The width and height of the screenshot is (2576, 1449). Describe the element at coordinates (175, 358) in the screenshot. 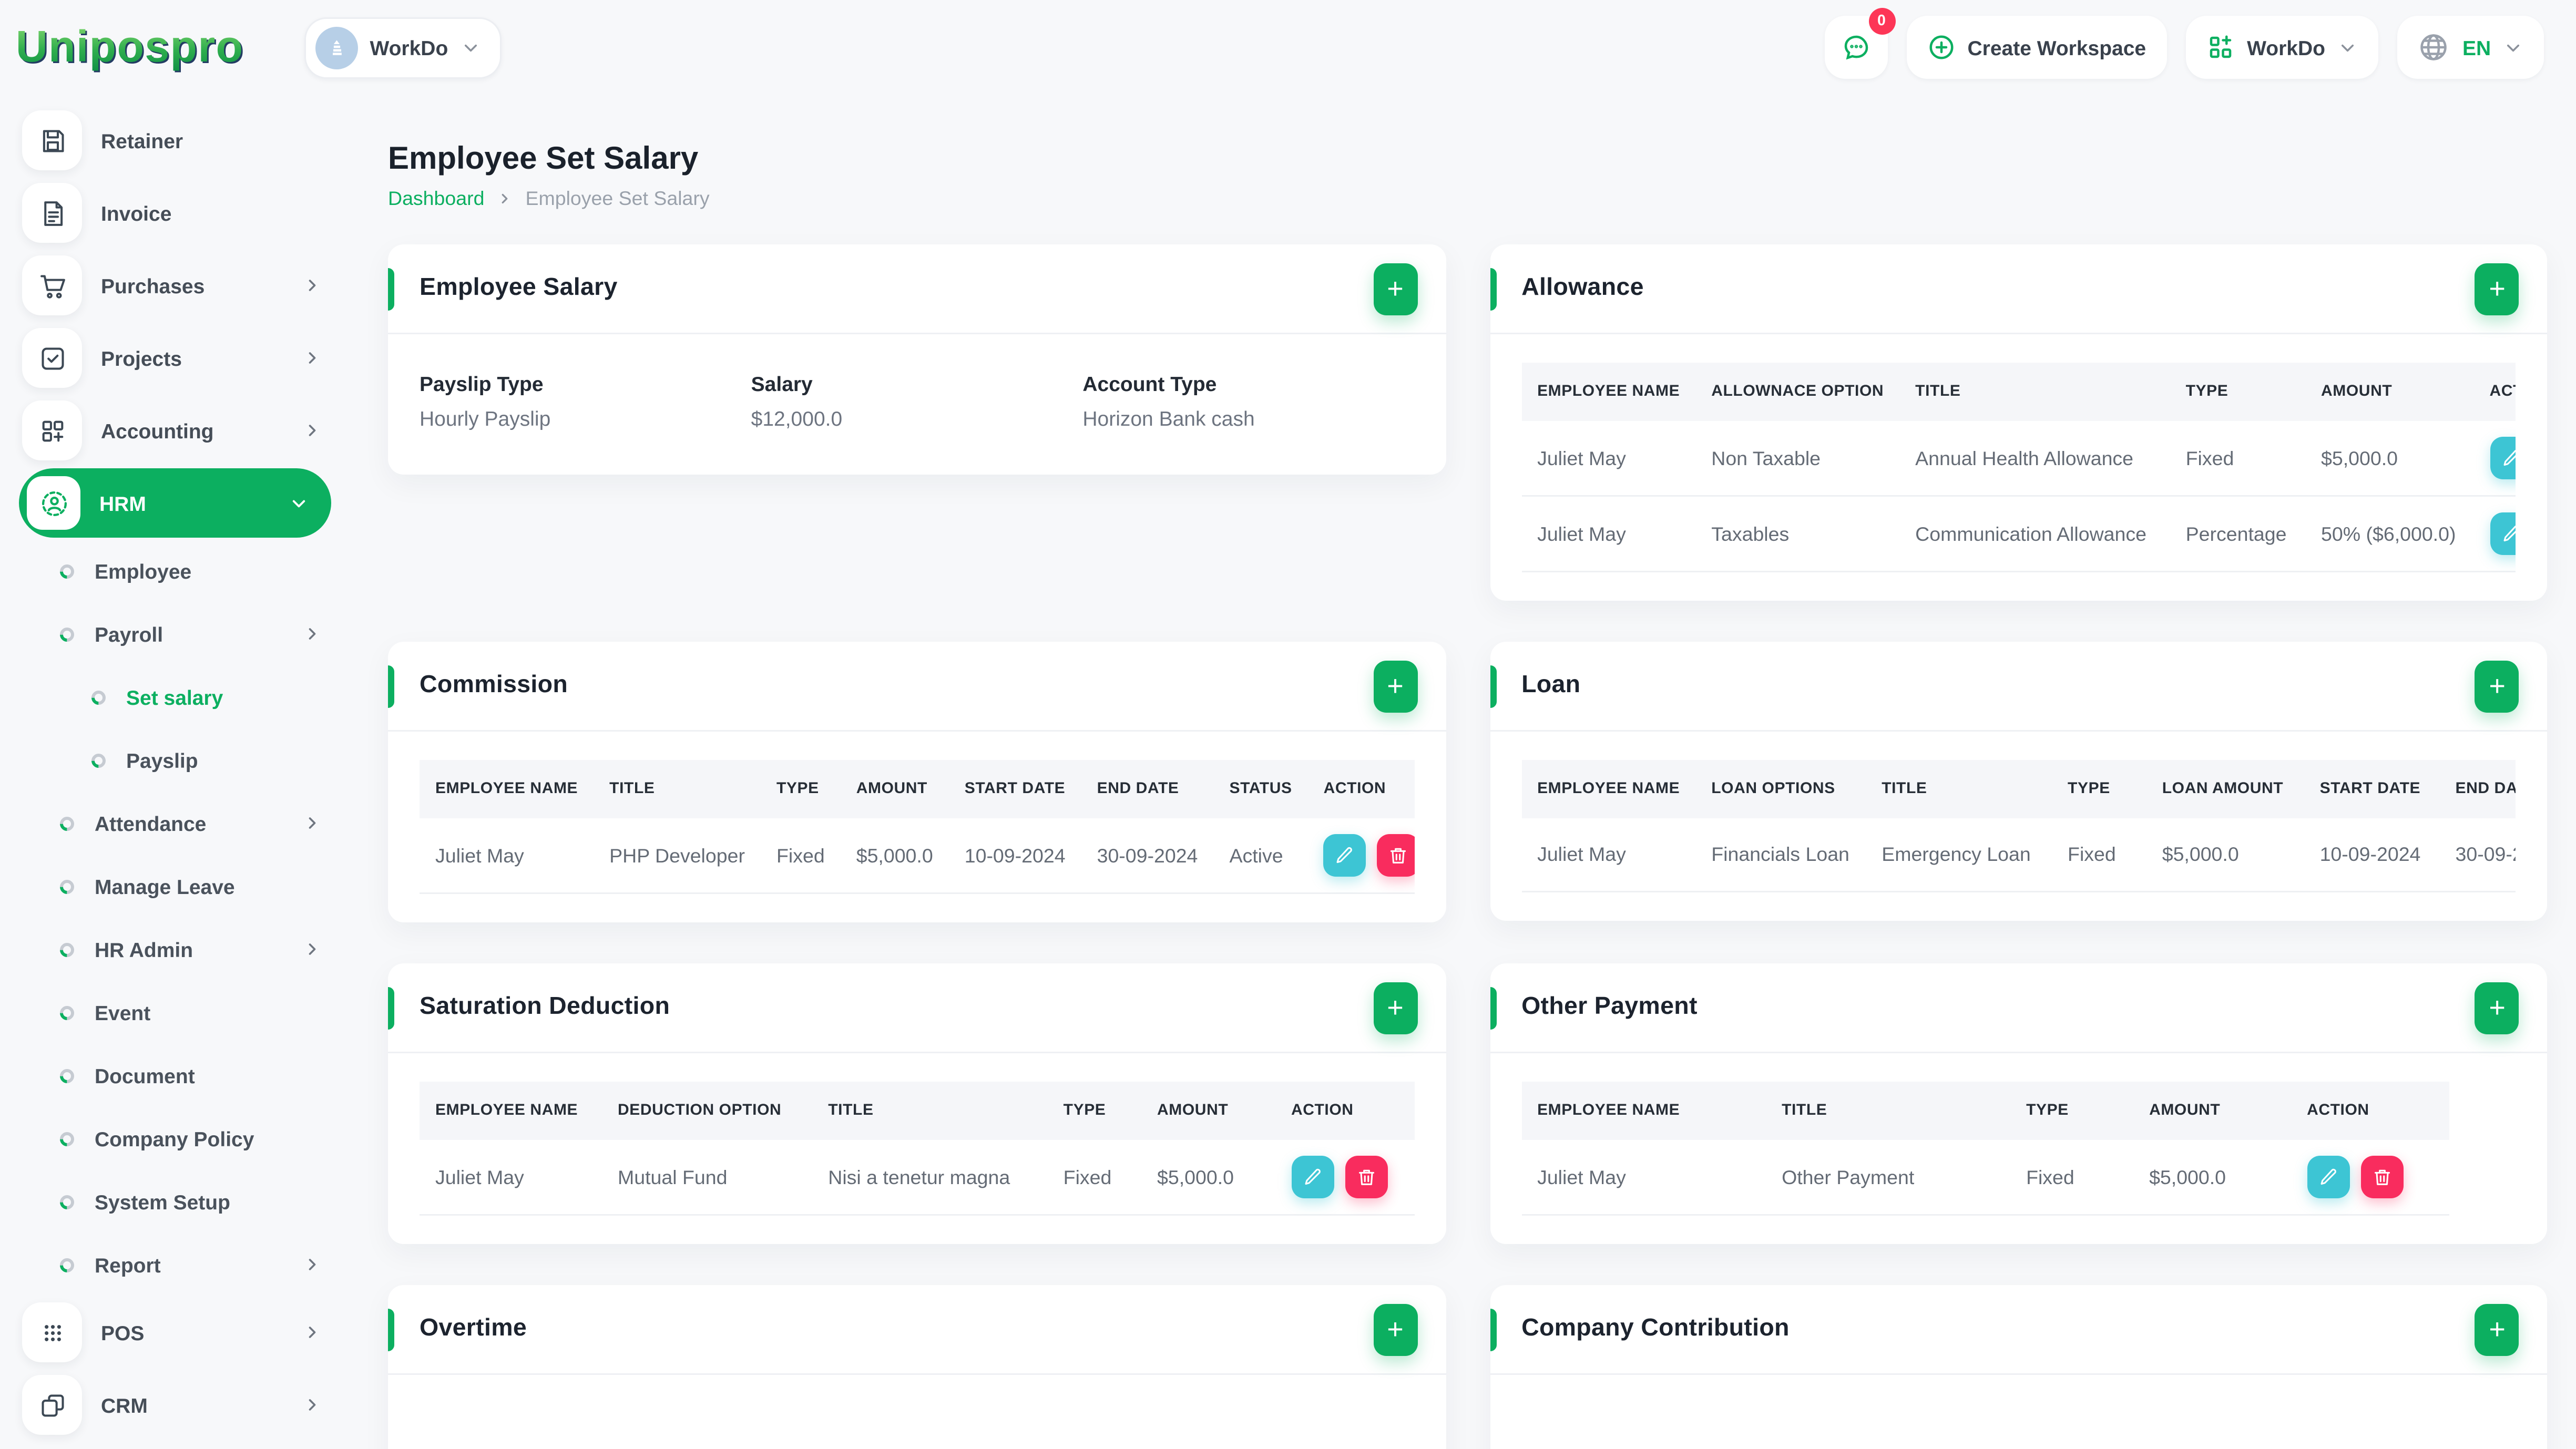

I see `sidebar-item-projects: Projects` at that location.